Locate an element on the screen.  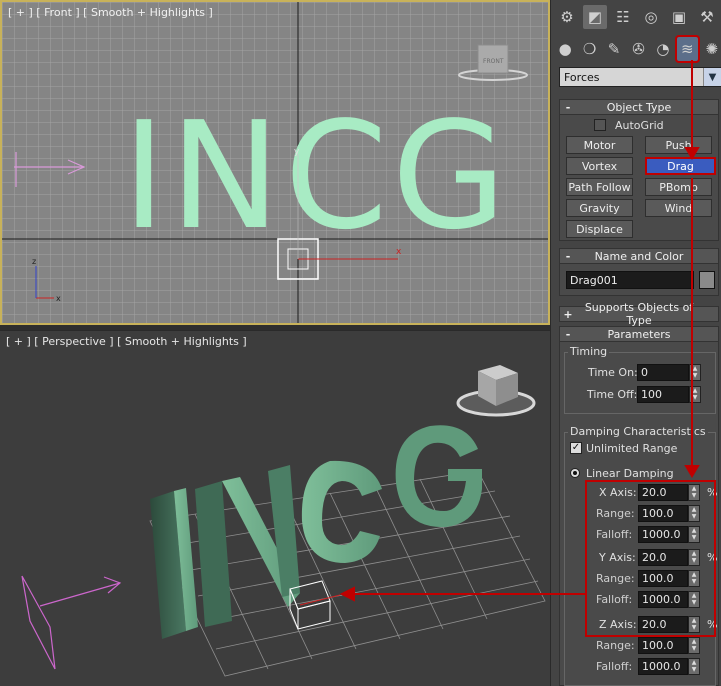
lights-icon: ✎ is located at coordinates (614, 49).